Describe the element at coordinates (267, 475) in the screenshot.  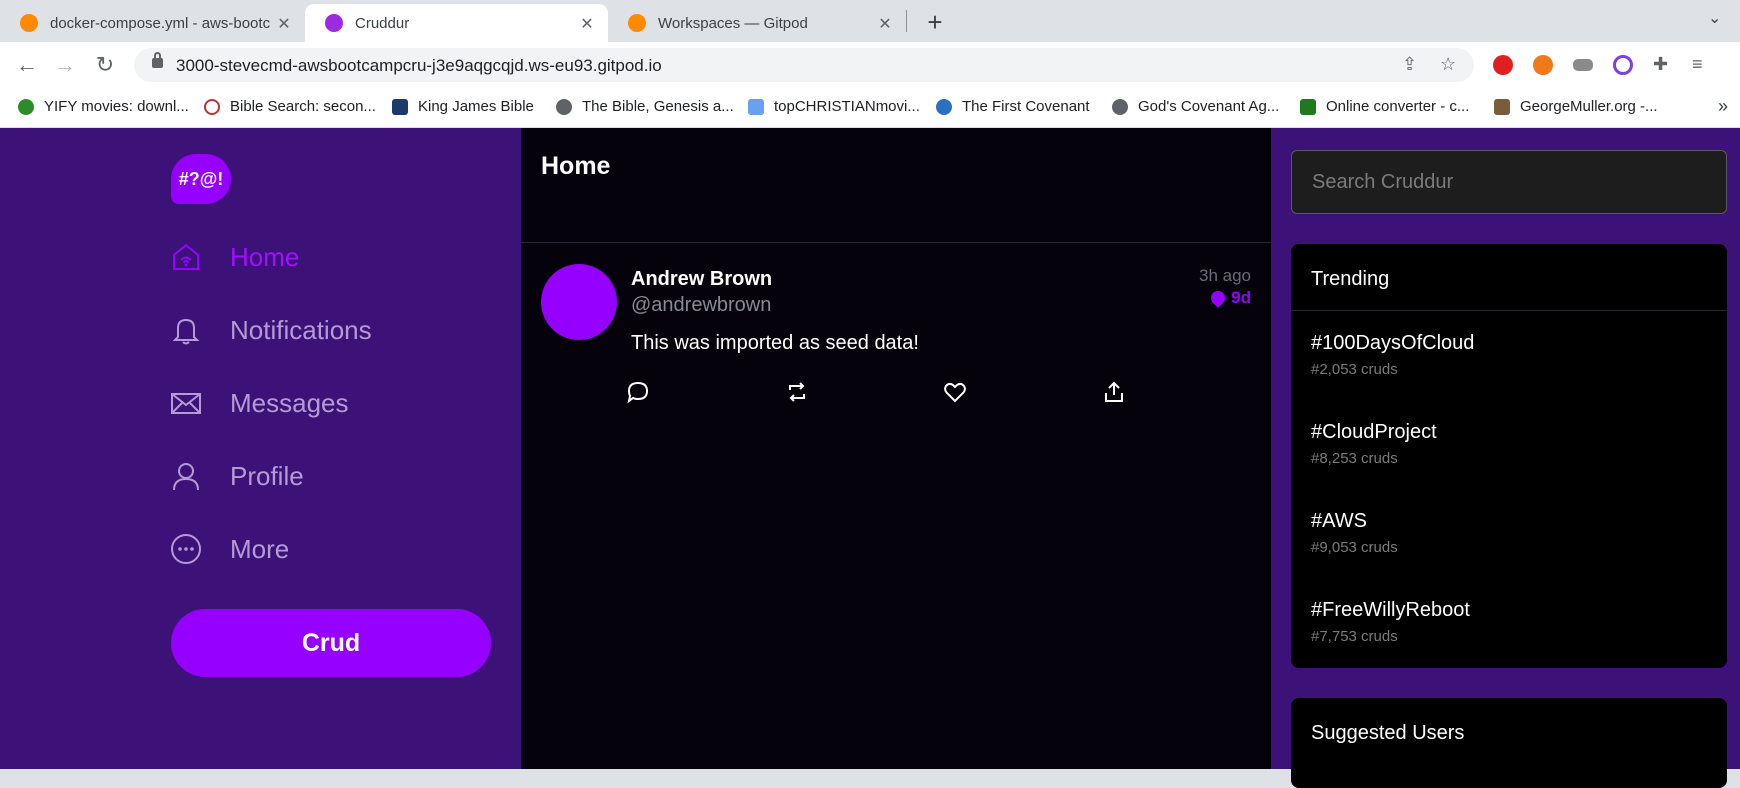
I see `sidebar-item-label: Profile` at that location.